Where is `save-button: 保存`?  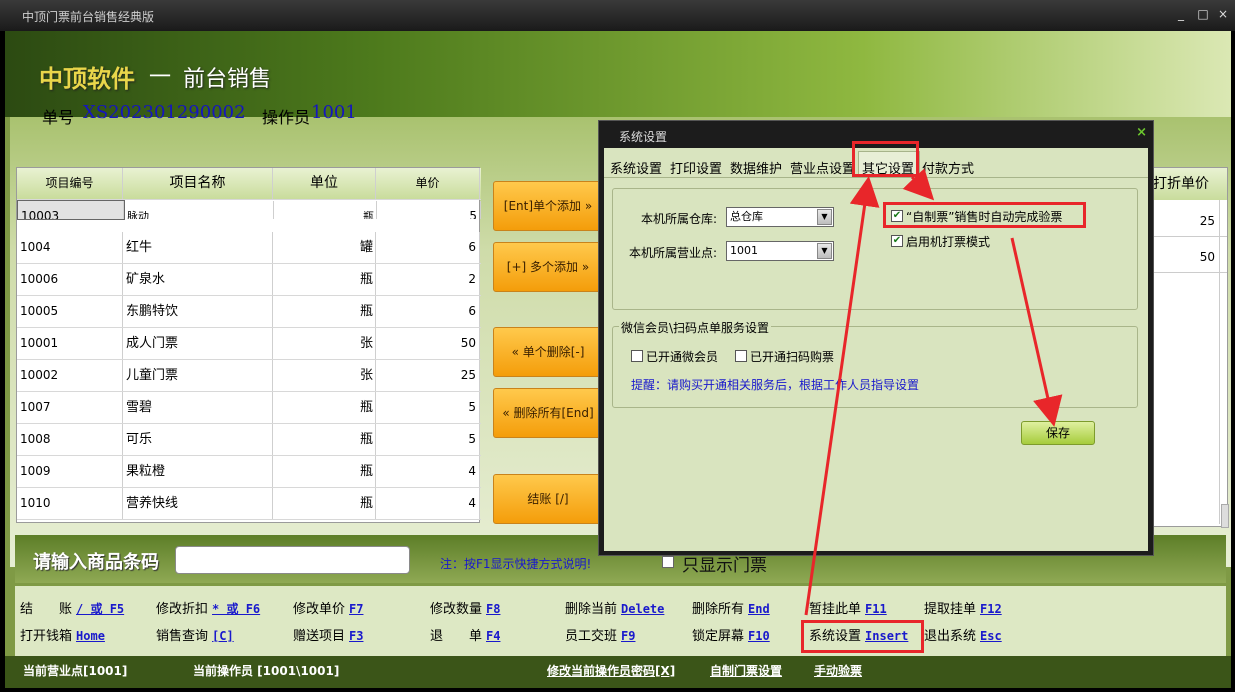
save-button: 保存 is located at coordinates (1058, 433).